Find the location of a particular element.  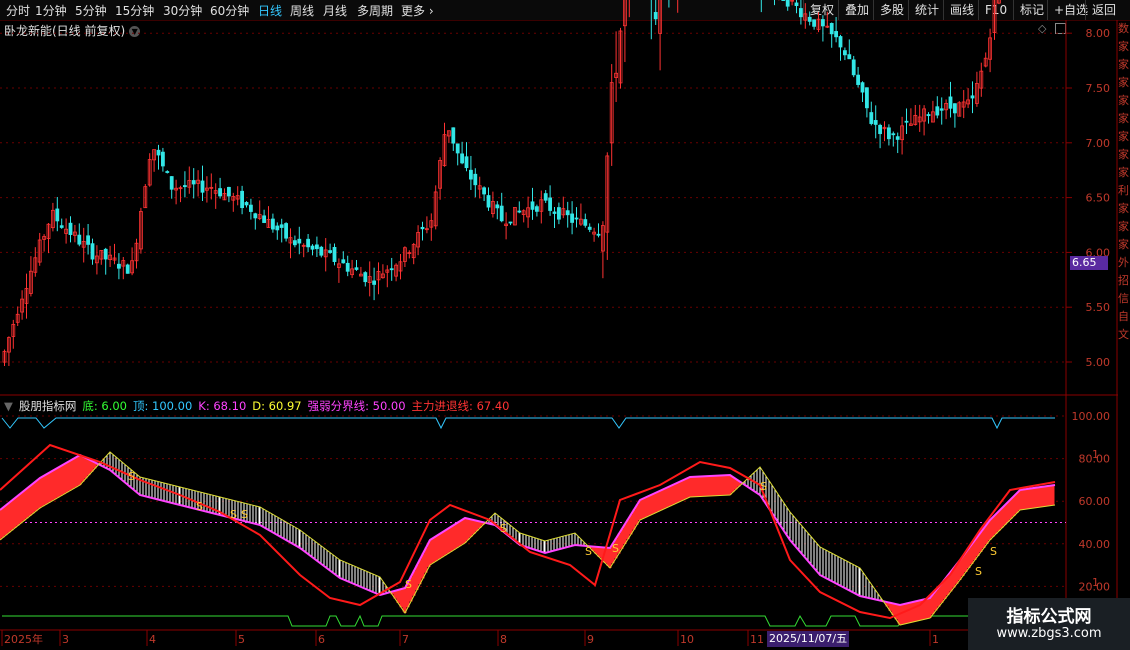

current-price-label: 6.65 is located at coordinates (1089, 263).